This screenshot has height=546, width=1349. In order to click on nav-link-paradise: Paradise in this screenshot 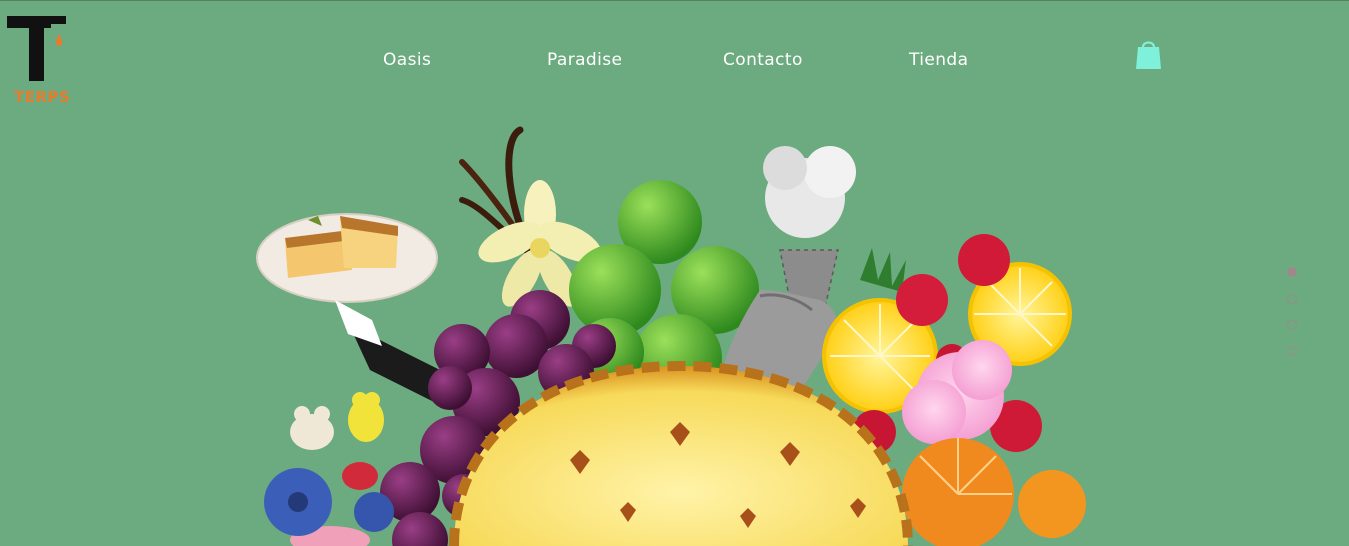, I will do `click(584, 60)`.